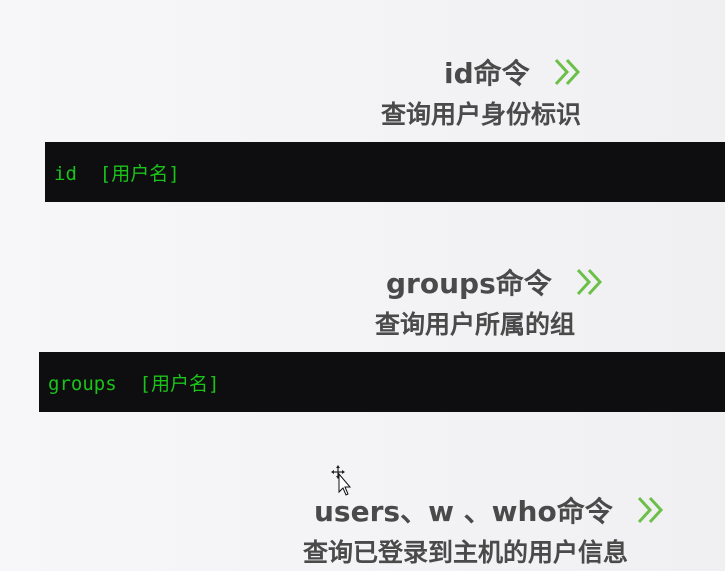 This screenshot has height=571, width=725. I want to click on groups-subtitle: 查询用户所属的组, so click(475, 324).